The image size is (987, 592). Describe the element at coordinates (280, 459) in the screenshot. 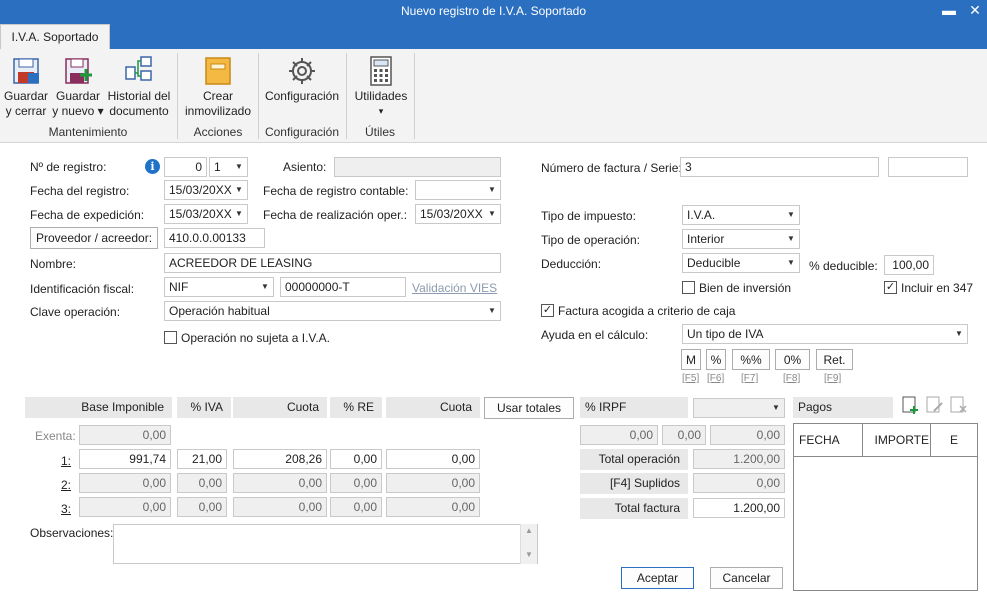

I see `cuota-input: 208,26` at that location.